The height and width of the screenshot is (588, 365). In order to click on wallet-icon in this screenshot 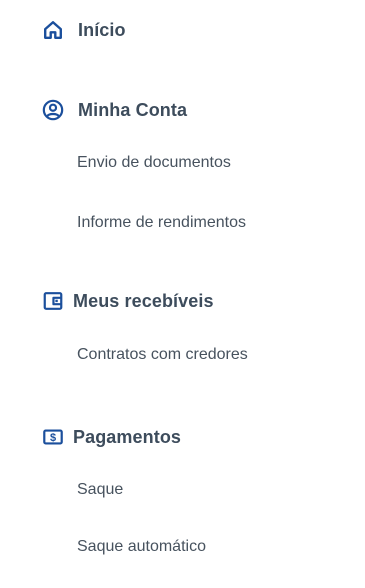, I will do `click(53, 301)`.